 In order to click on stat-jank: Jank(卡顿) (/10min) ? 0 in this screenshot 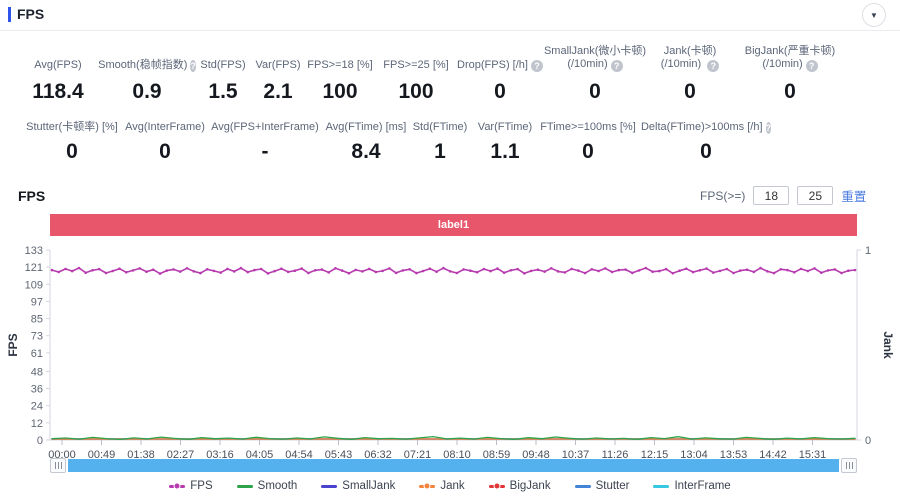, I will do `click(690, 74)`.